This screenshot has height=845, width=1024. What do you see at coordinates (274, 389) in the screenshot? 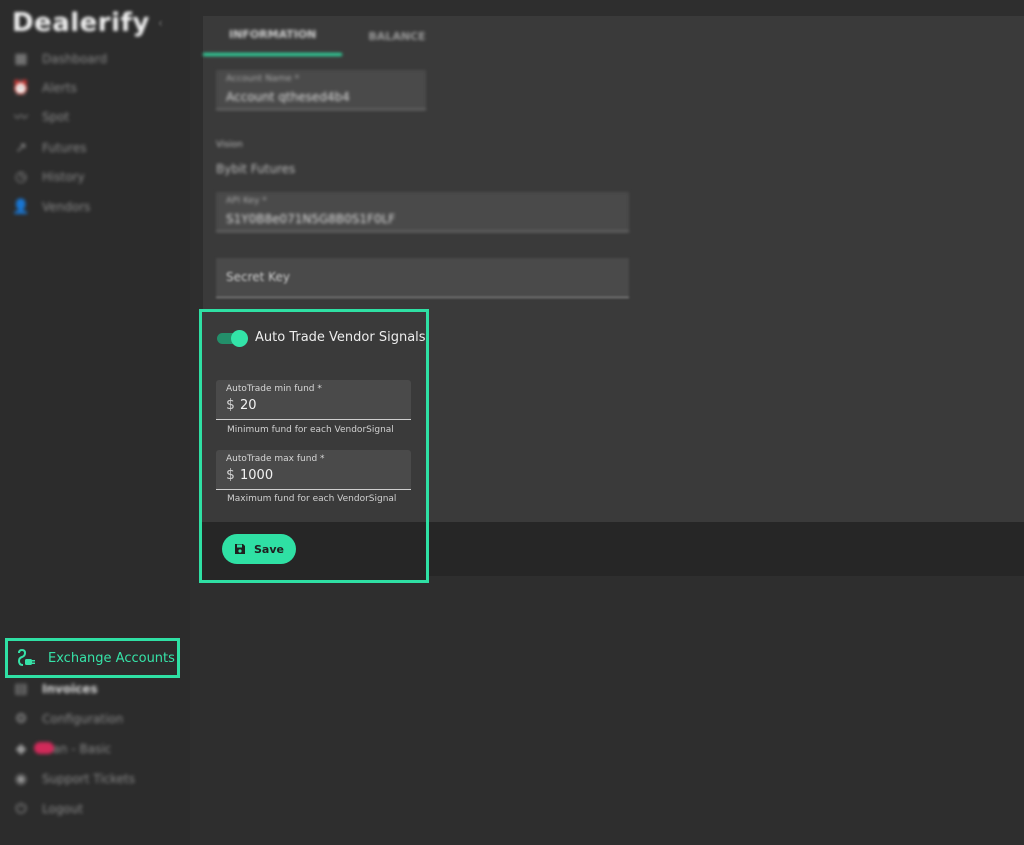
I see `min-fund-label: AutoTrade min fund *` at bounding box center [274, 389].